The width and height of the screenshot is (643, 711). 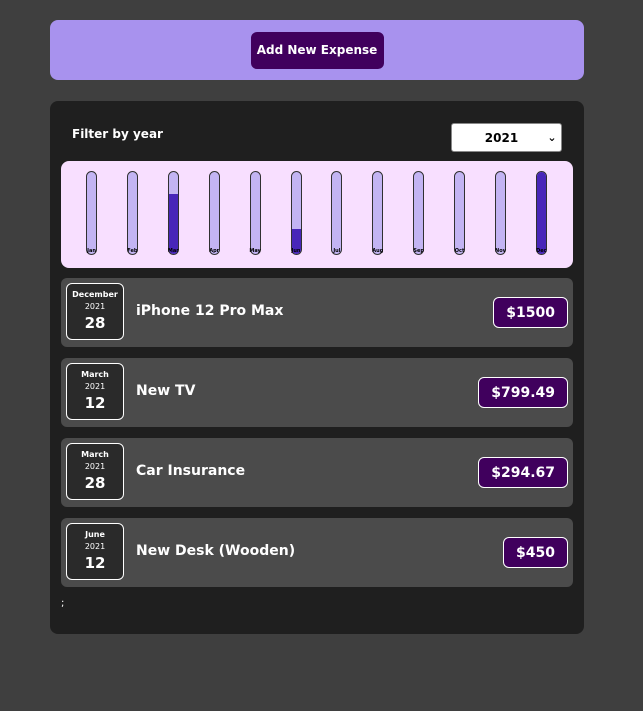 What do you see at coordinates (216, 551) in the screenshot?
I see `expense-title: New Desk (Wooden)` at bounding box center [216, 551].